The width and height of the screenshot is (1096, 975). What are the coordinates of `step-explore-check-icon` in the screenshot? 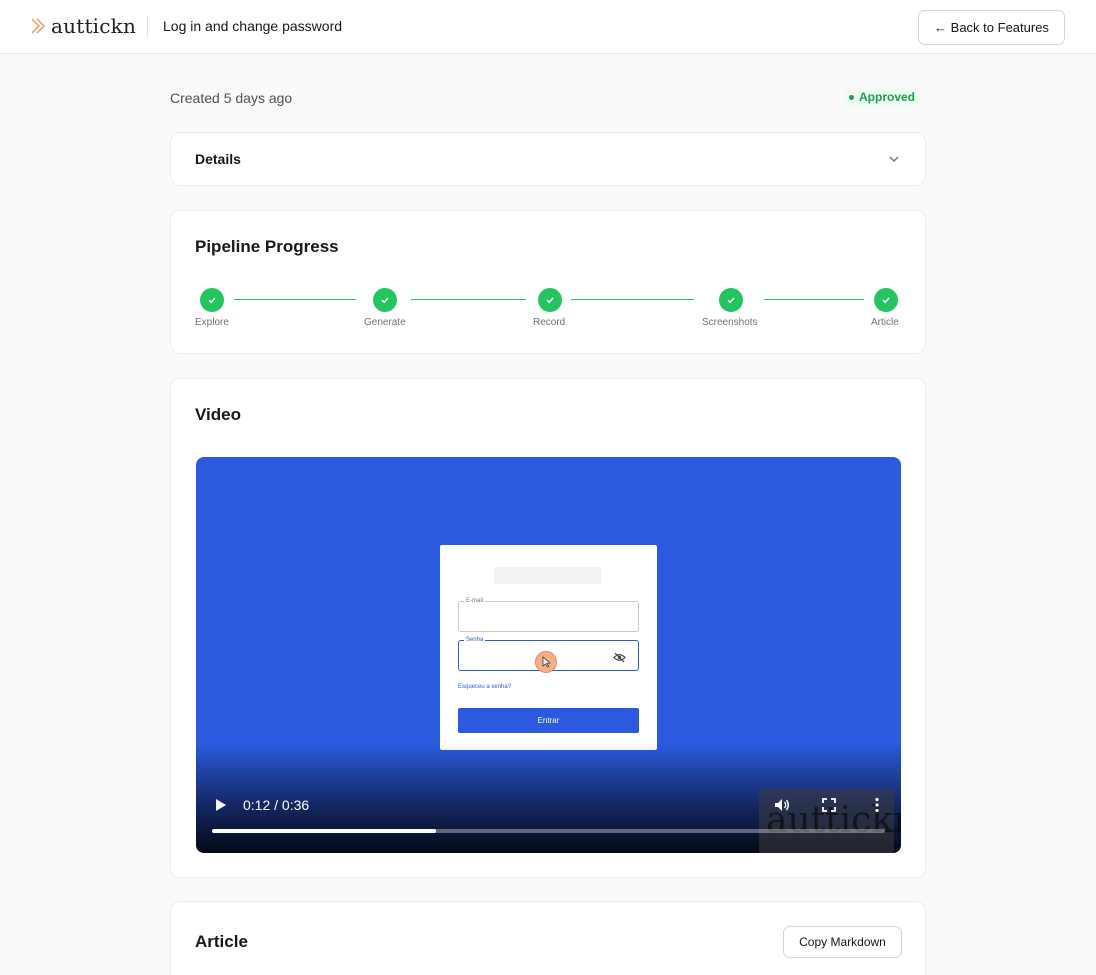 It's located at (212, 300).